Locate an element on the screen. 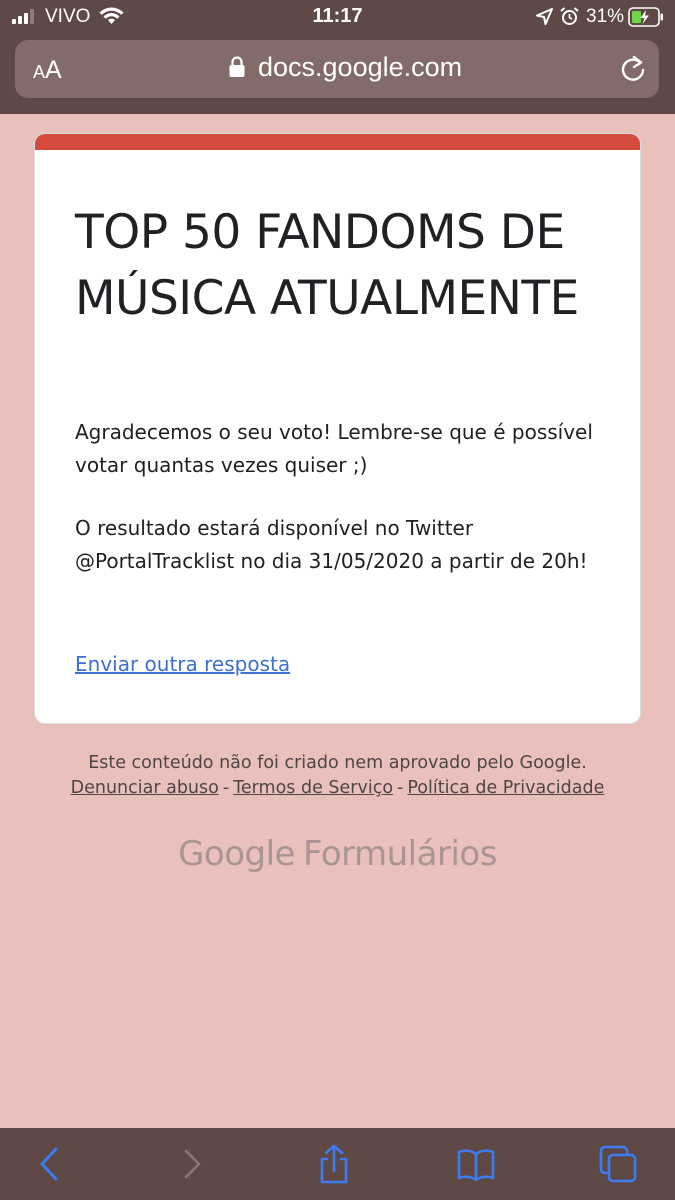 This screenshot has height=1200, width=675. battery-percent: 31% is located at coordinates (605, 16).